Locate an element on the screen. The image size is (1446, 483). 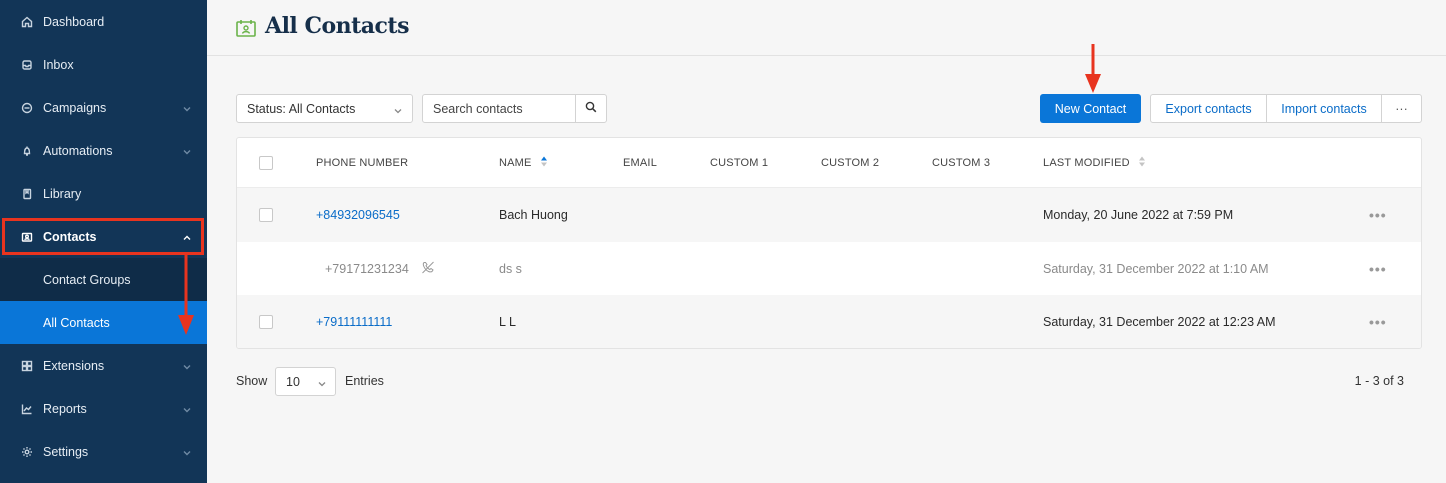
select-all-checkbox is located at coordinates (266, 162).